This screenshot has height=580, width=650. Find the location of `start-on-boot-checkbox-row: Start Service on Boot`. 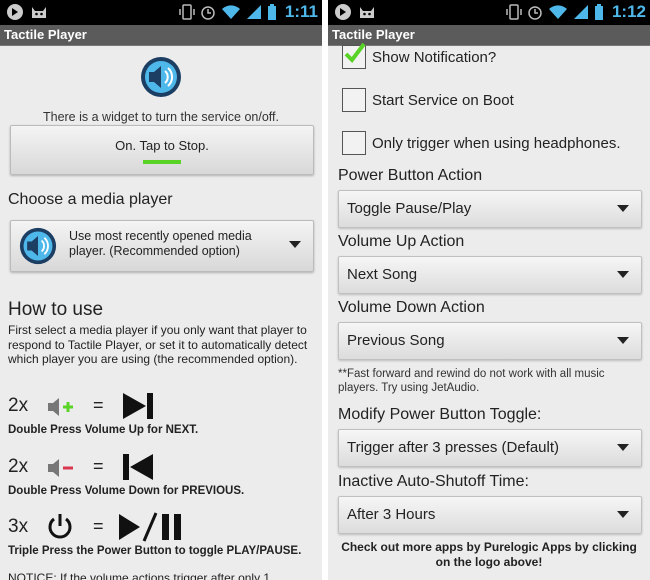

start-on-boot-checkbox-row: Start Service on Boot is located at coordinates (489, 101).